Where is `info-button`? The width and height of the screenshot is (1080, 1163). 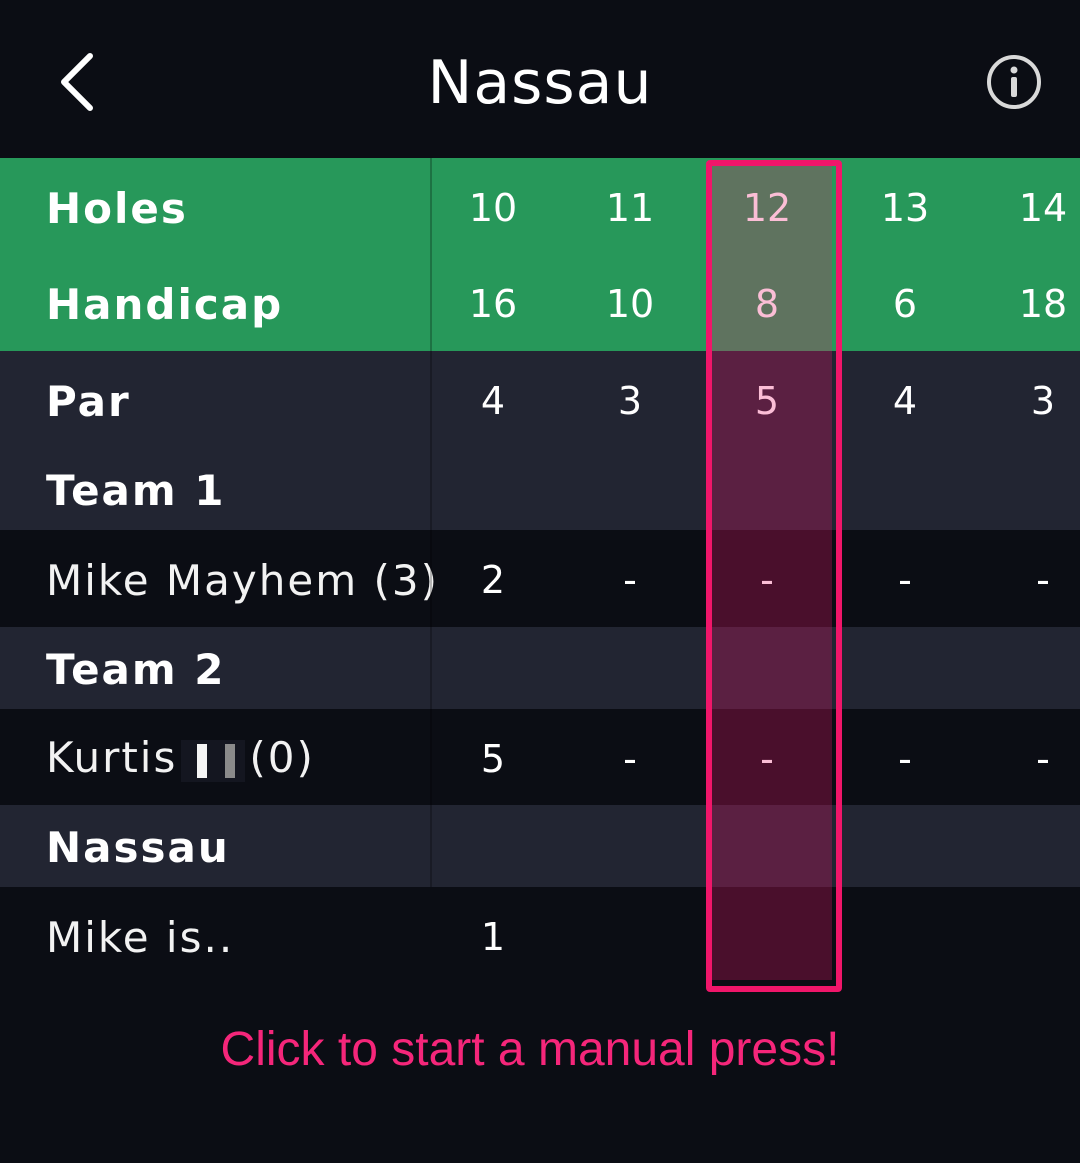
info-button is located at coordinates (1014, 82).